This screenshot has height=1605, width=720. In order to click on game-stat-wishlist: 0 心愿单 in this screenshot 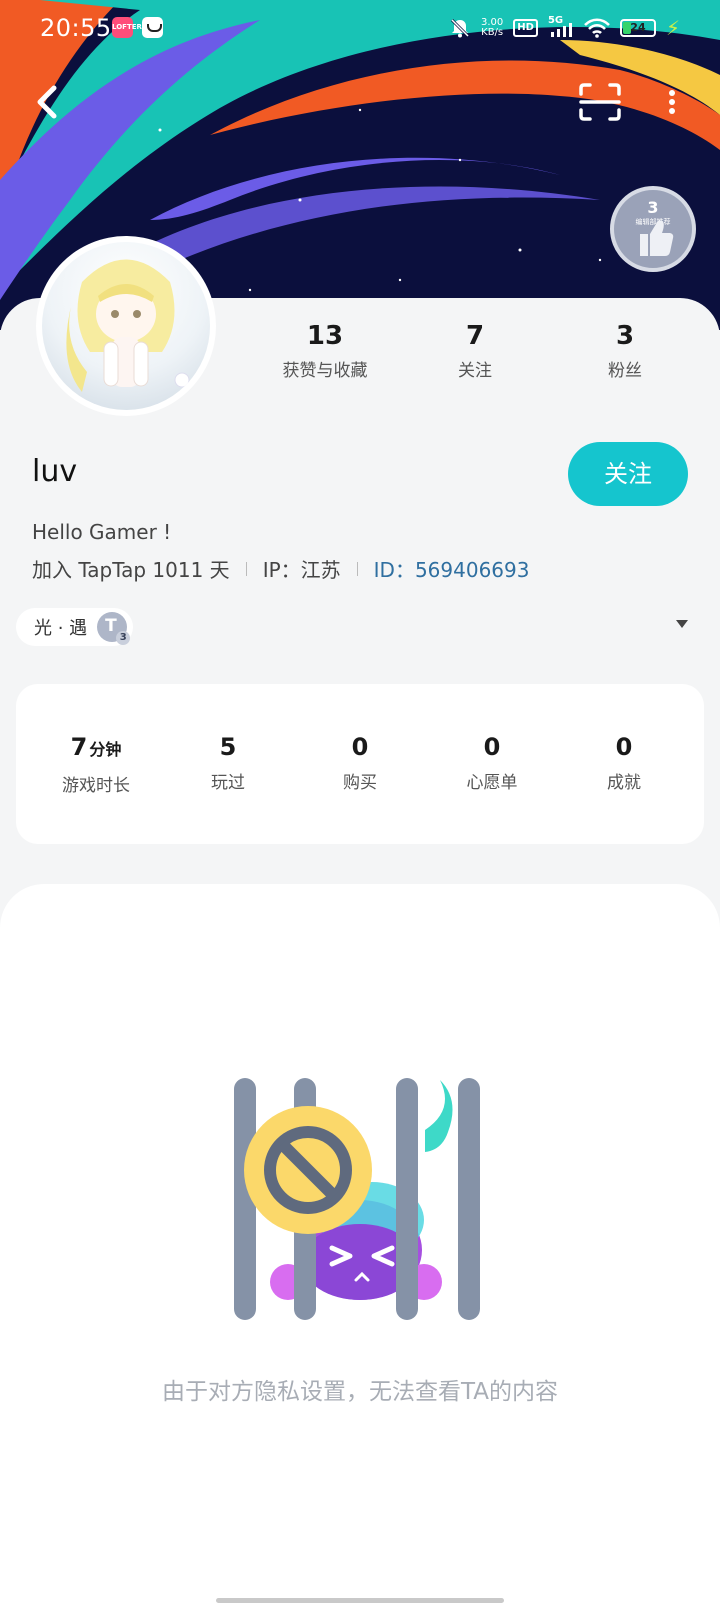, I will do `click(492, 764)`.